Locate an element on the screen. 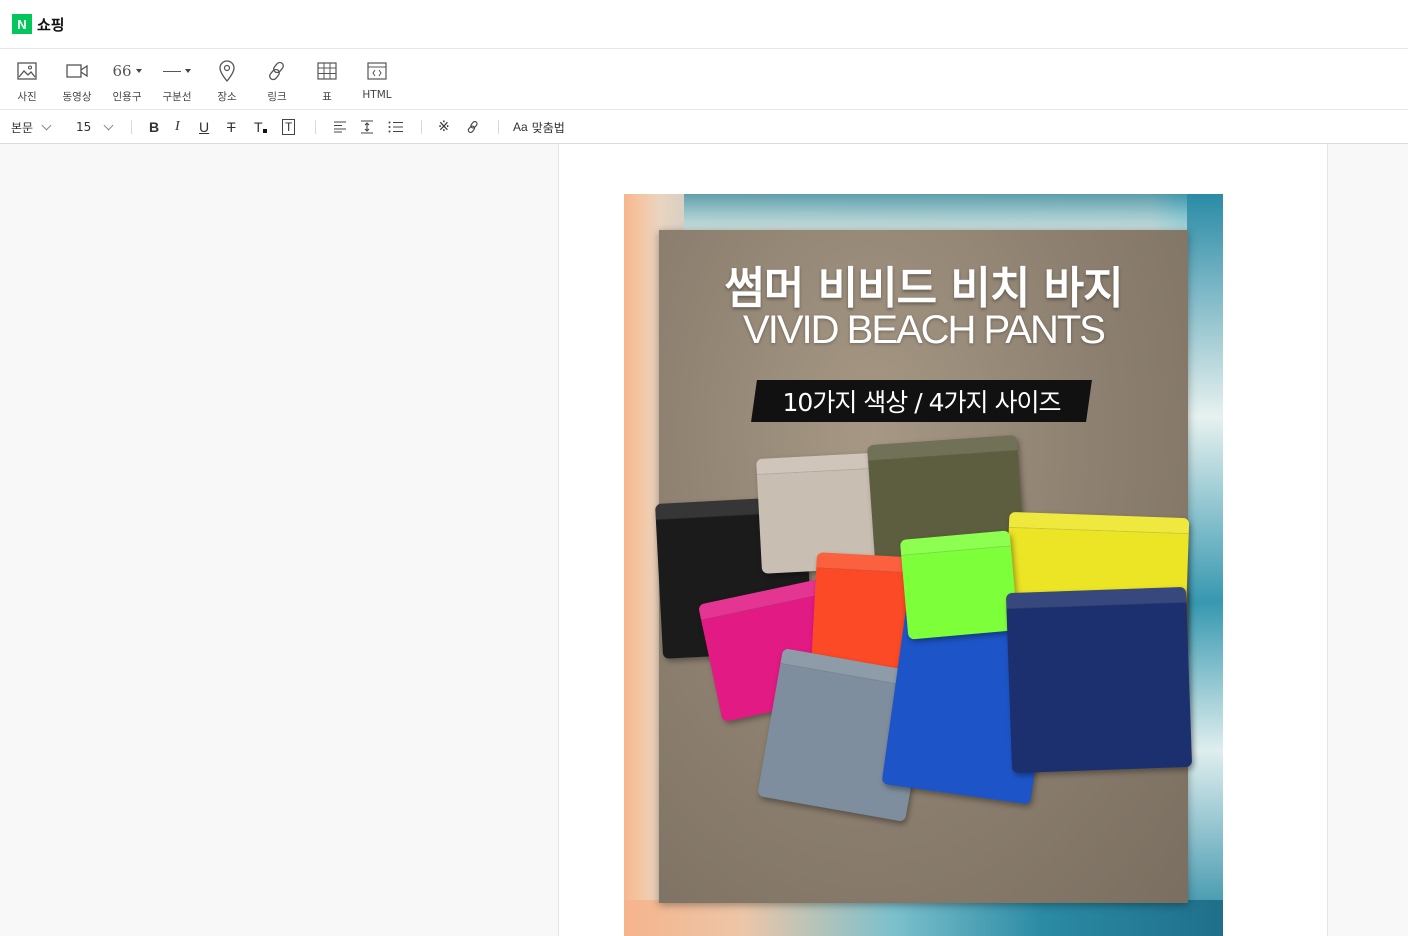 The width and height of the screenshot is (1408, 936). insert-link-button: 링크 is located at coordinates (277, 81).